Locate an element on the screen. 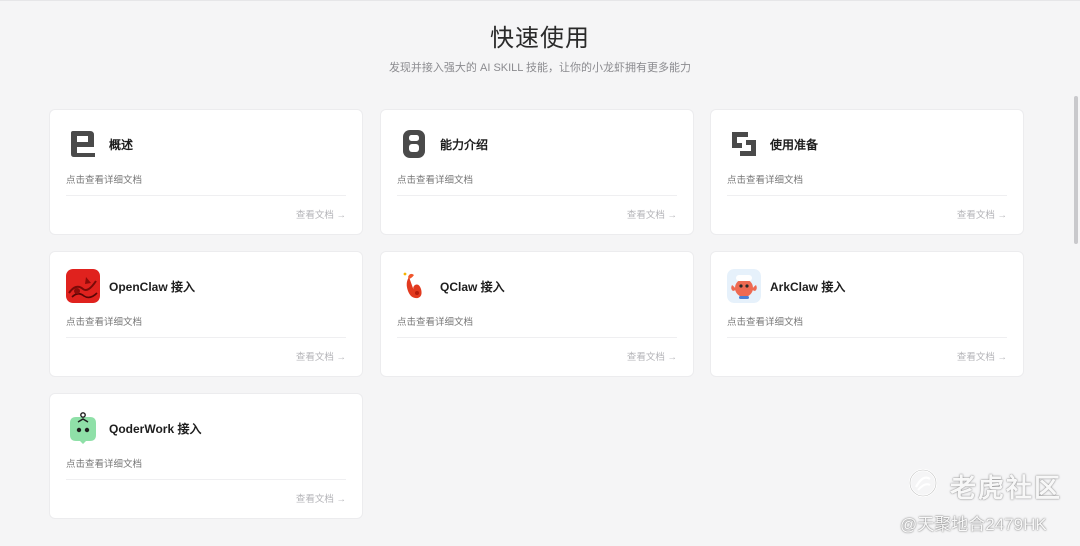  card-title: QClaw 接入 is located at coordinates (472, 287).